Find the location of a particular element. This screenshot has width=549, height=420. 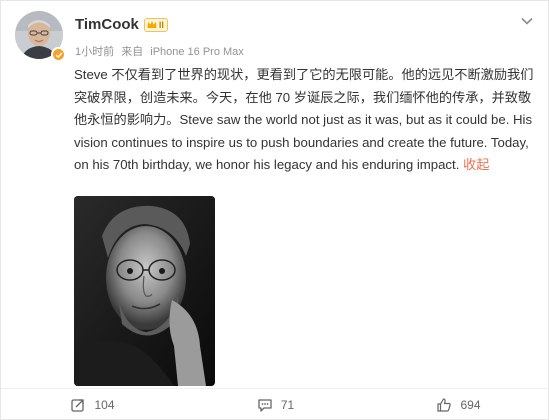

action-bar: 104 71 694 is located at coordinates (275, 404).